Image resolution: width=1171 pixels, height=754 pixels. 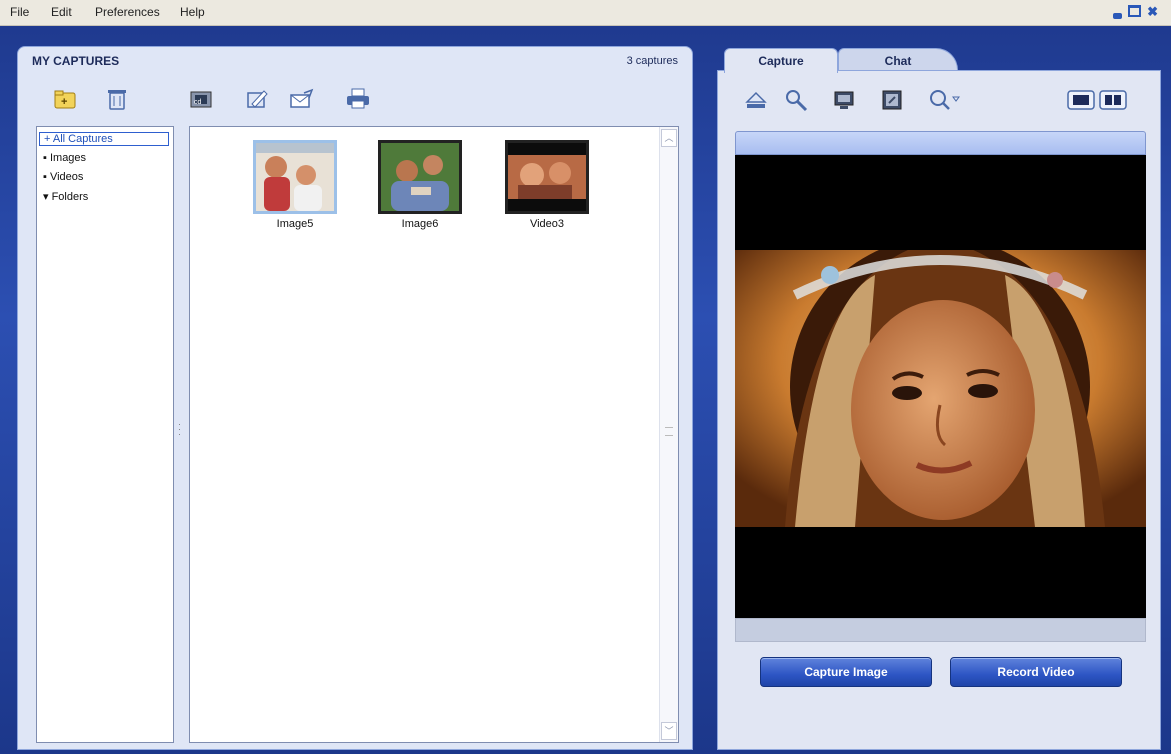 What do you see at coordinates (669, 138) in the screenshot?
I see `scroll-up-icon: ︿` at bounding box center [669, 138].